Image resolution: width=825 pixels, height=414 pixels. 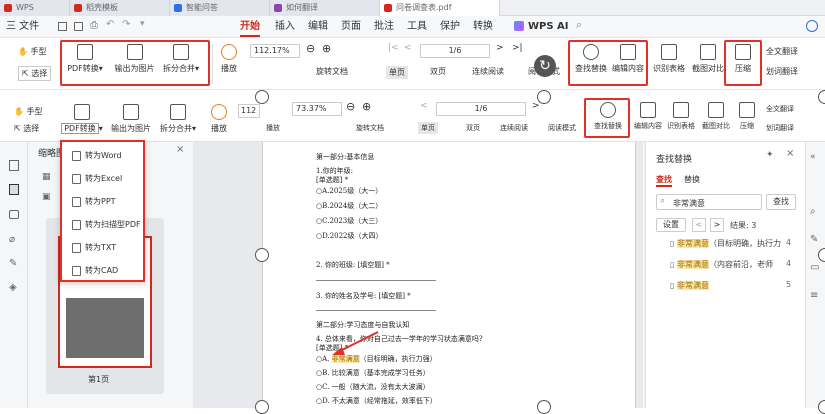 I want to click on menu-wps-ai: WPS AI, so click(x=548, y=27).